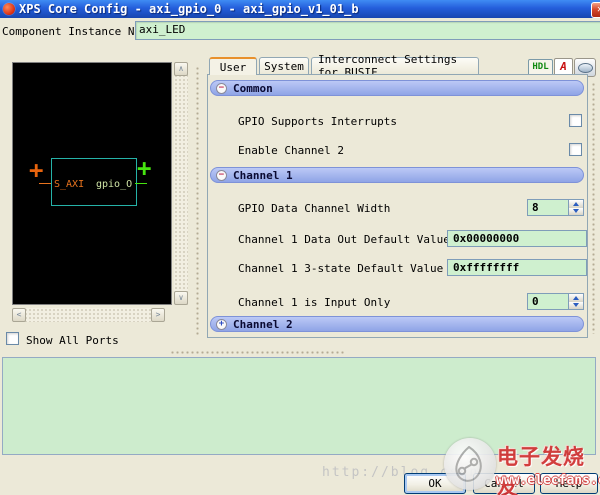 The image size is (600, 495). Describe the element at coordinates (263, 175) in the screenshot. I see `section-title: Channel 1` at that location.